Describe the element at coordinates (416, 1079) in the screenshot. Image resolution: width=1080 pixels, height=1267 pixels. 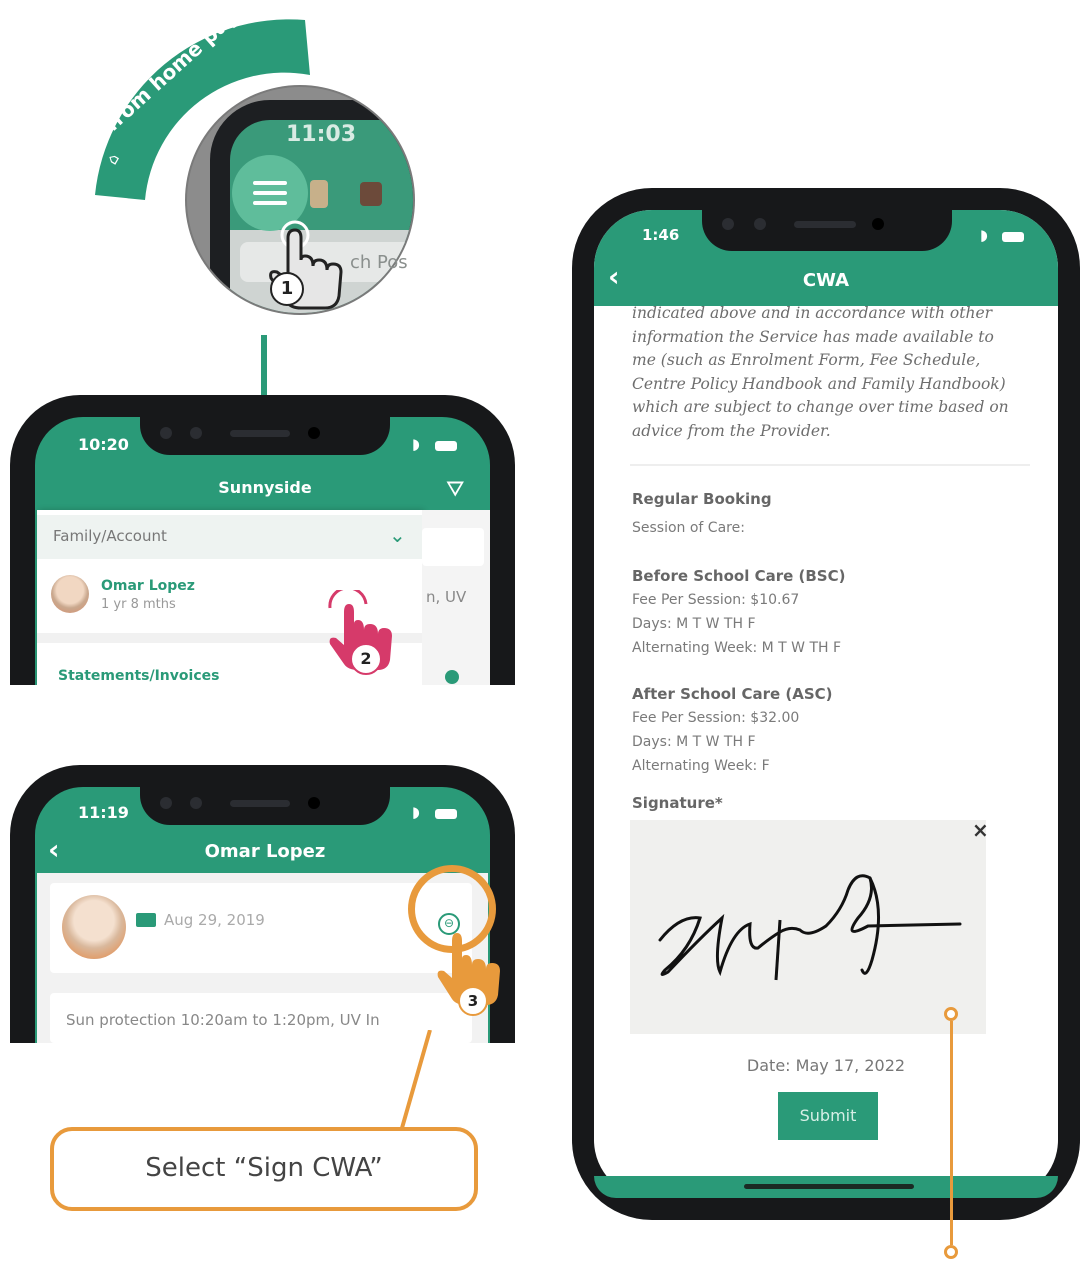
I see `callout-connector` at that location.